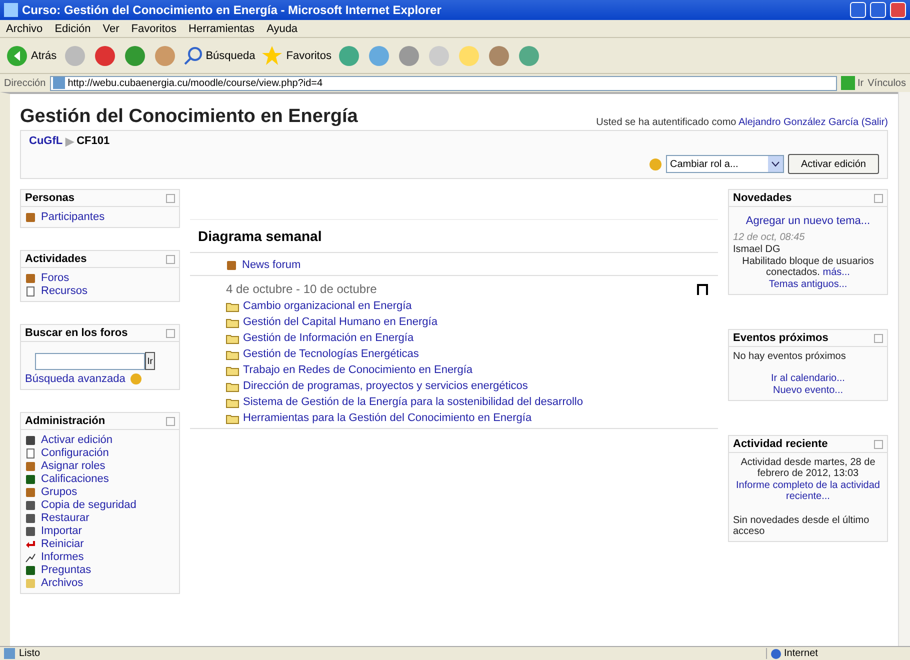  Describe the element at coordinates (100, 570) in the screenshot. I see `block-link: Preguntas` at that location.